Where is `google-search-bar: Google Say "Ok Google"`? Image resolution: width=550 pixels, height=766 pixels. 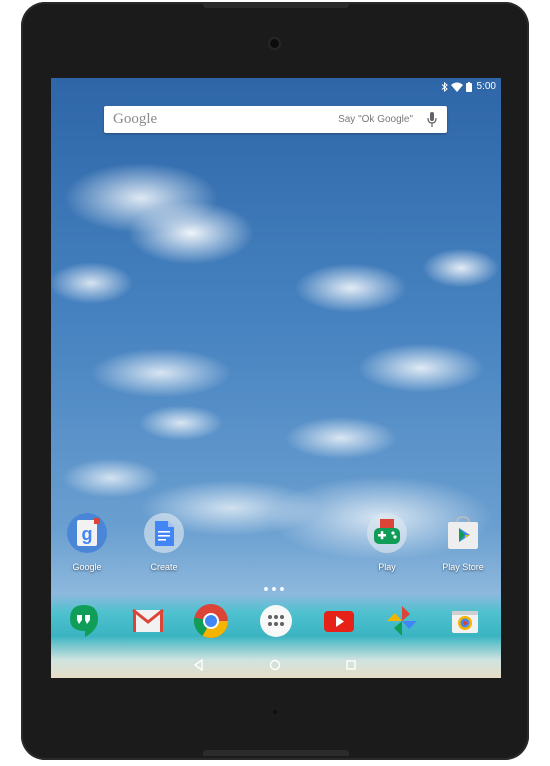 google-search-bar: Google Say "Ok Google" is located at coordinates (275, 119).